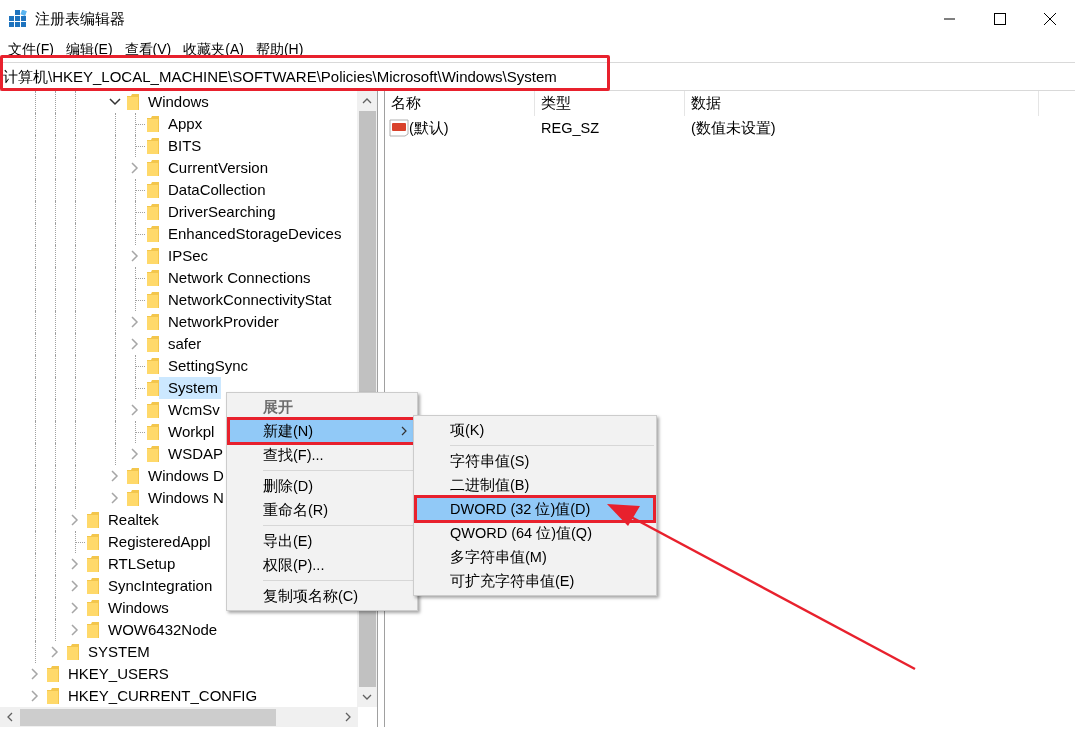 This screenshot has width=1075, height=738. What do you see at coordinates (182, 344) in the screenshot?
I see `tree-item: safer` at bounding box center [182, 344].